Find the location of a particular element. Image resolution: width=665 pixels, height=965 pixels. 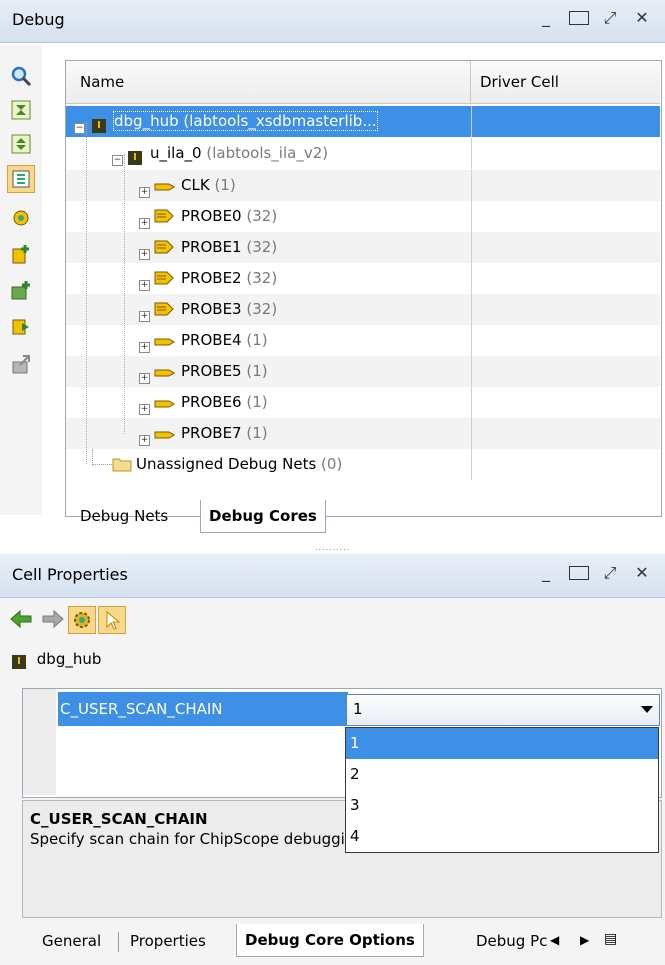

chevron-down-icon is located at coordinates (647, 709).